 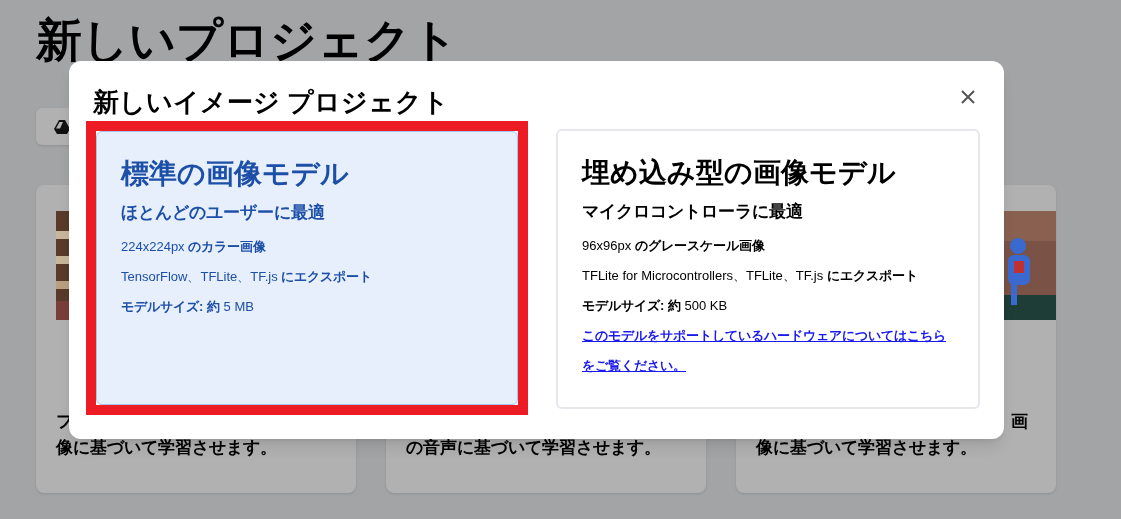 I want to click on option-subtitle: ほとんどのユーザーに最適, so click(x=223, y=213).